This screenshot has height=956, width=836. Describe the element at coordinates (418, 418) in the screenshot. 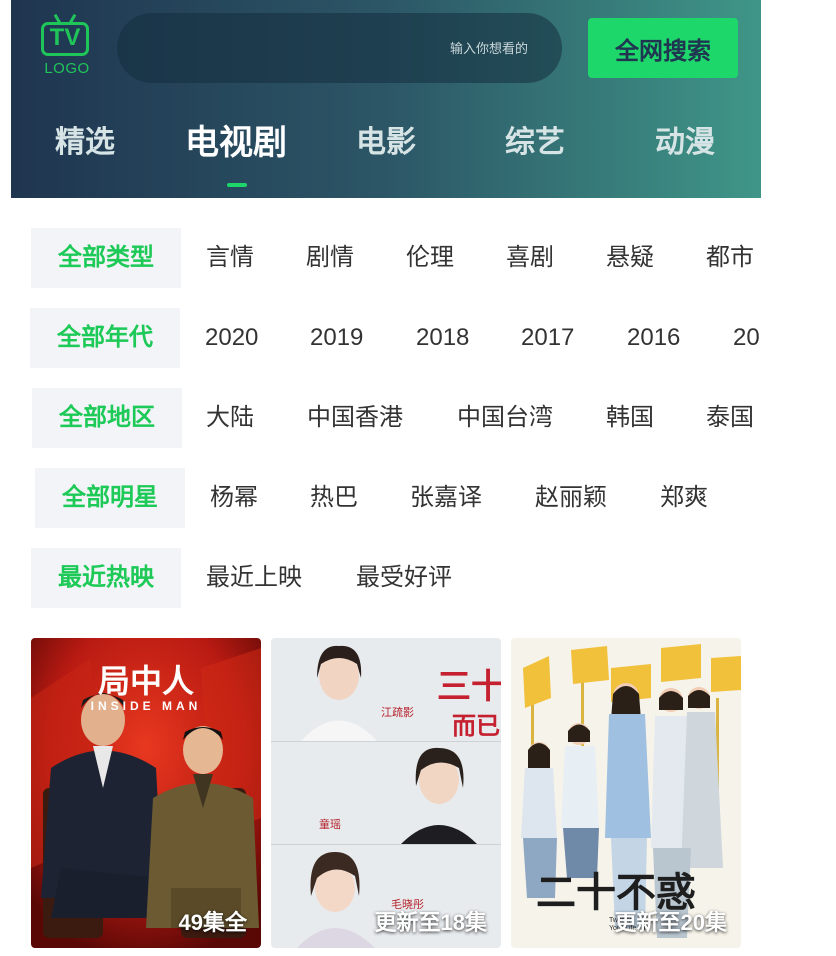

I see `filter-row-region: 全部地区 大陆 中国香港 中国台湾 韩国 泰国` at that location.